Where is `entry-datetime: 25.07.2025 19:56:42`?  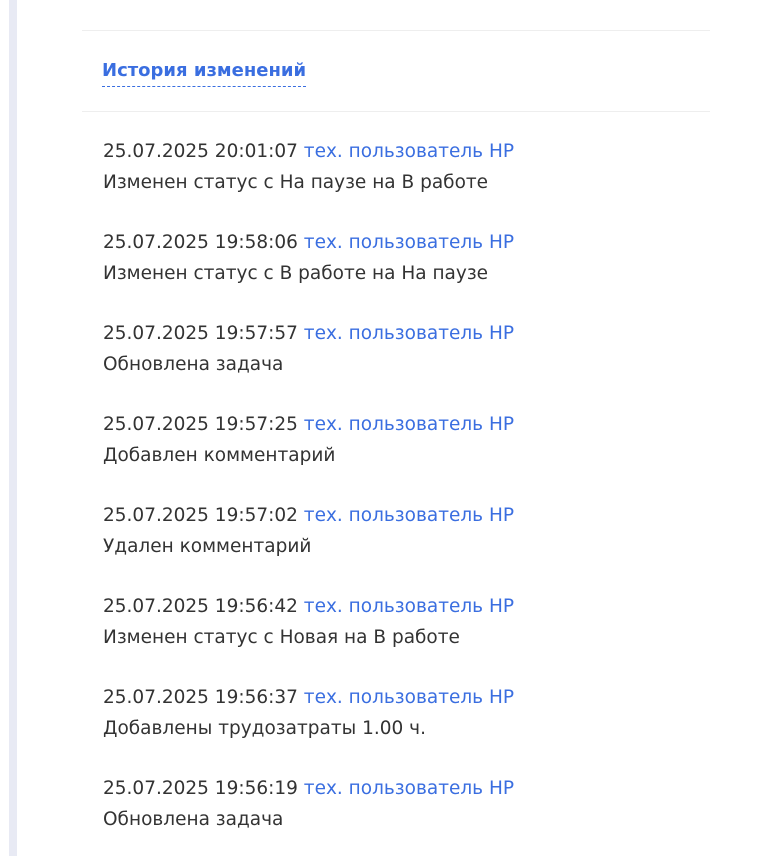
entry-datetime: 25.07.2025 19:56:42 is located at coordinates (200, 606).